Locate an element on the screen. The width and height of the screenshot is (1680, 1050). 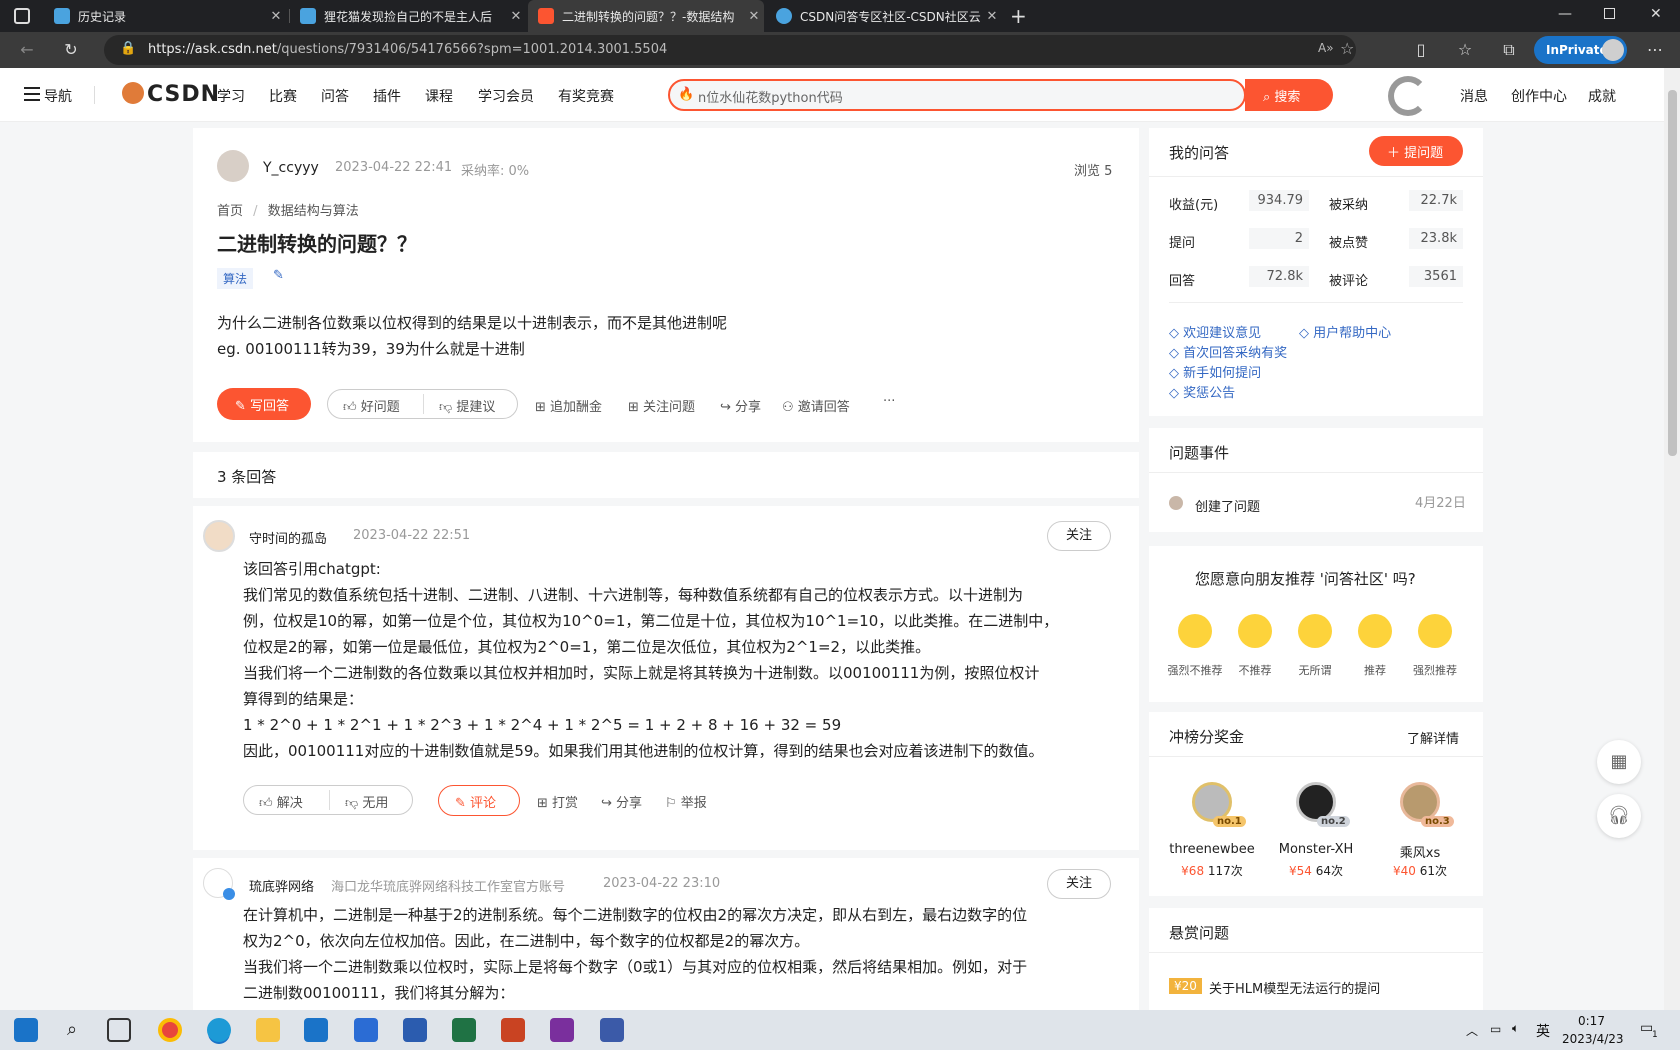
network-icon: ▭ is located at coordinates (1495, 1029).